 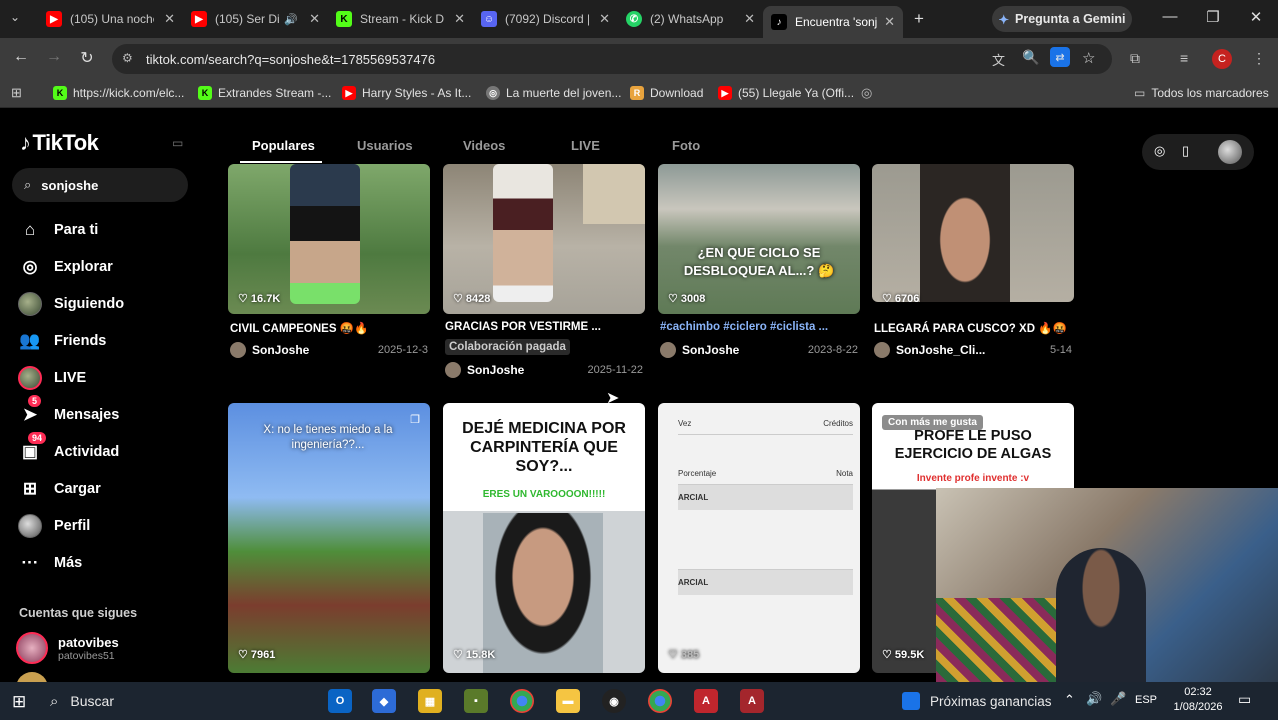 What do you see at coordinates (71, 304) in the screenshot?
I see `nav-siguiendo: Siguiendo` at bounding box center [71, 304].